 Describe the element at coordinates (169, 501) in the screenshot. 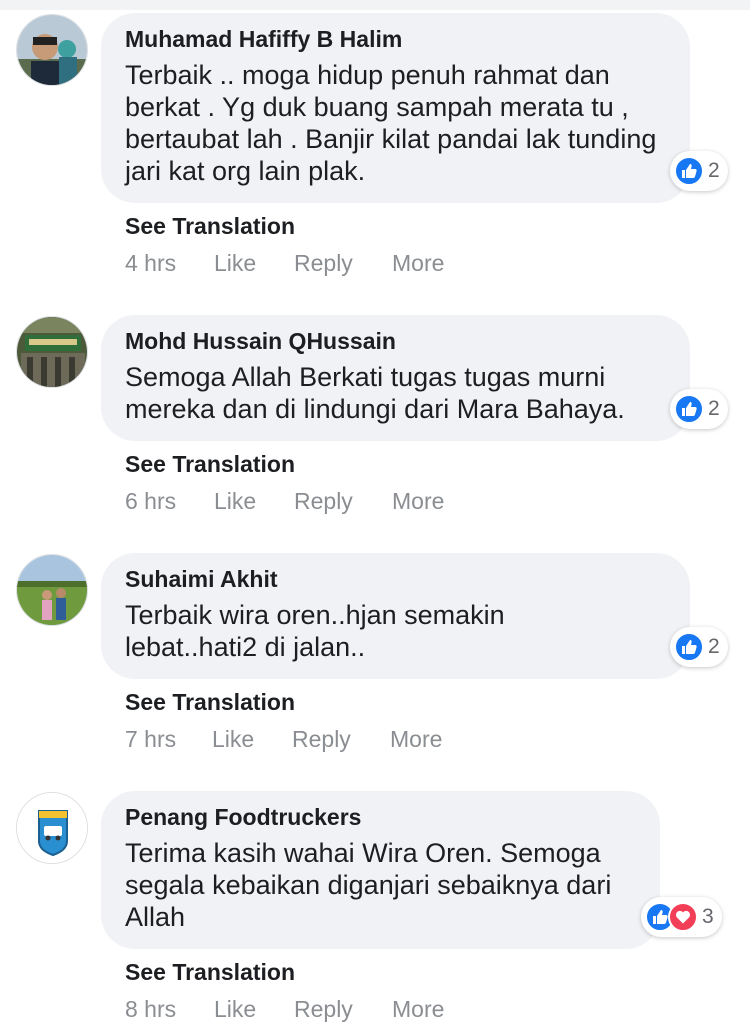

I see `comment-timestamp: 6 hrs` at that location.